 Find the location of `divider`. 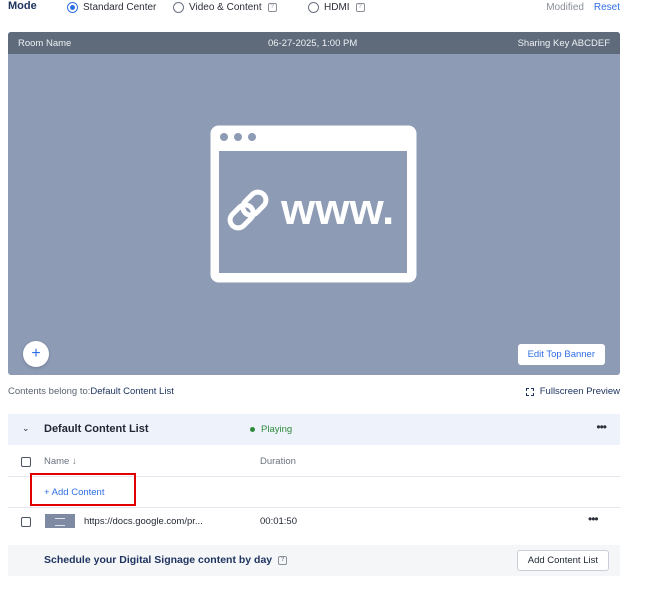

divider is located at coordinates (314, 507).